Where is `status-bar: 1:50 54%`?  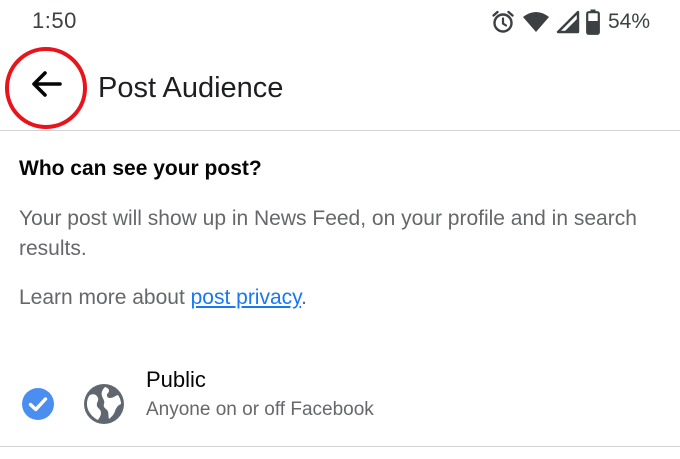 status-bar: 1:50 54% is located at coordinates (340, 22).